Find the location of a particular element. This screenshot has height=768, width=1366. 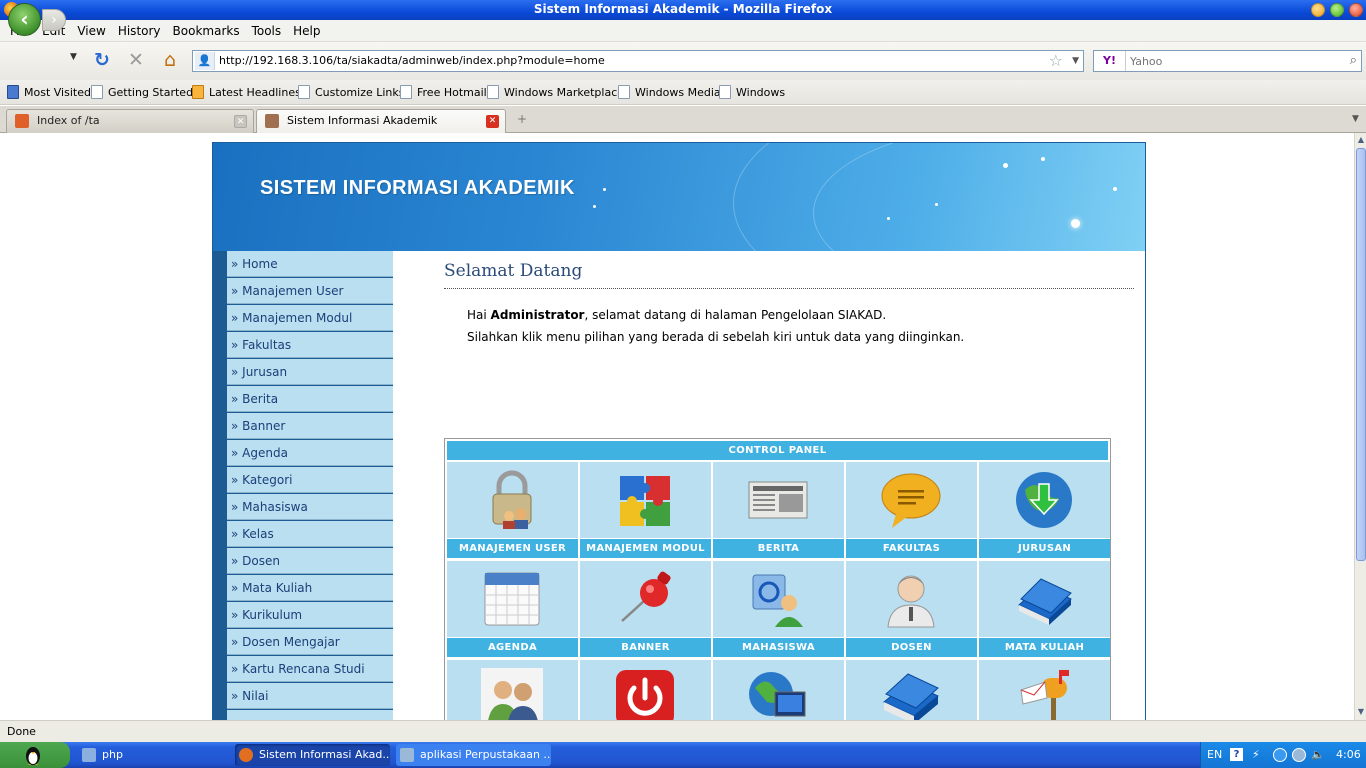

bookmark-customize-links: Customize Links is located at coordinates (351, 92).